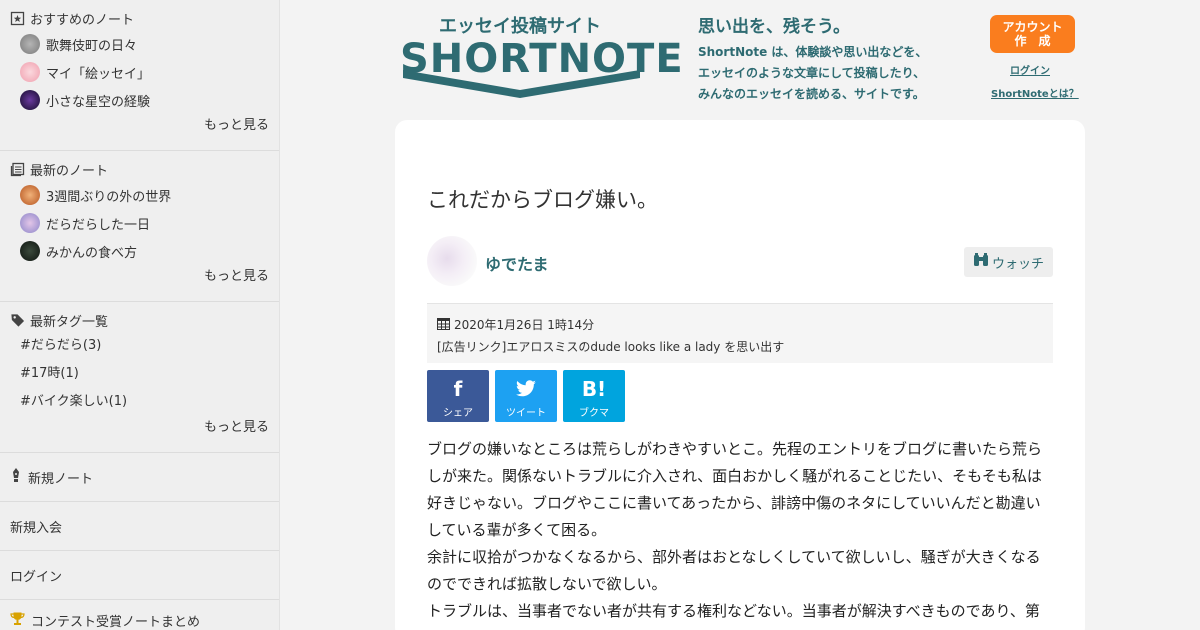  What do you see at coordinates (139, 72) in the screenshot?
I see `sidebar-item-recommended-2: マイ「絵ッセイ」` at bounding box center [139, 72].